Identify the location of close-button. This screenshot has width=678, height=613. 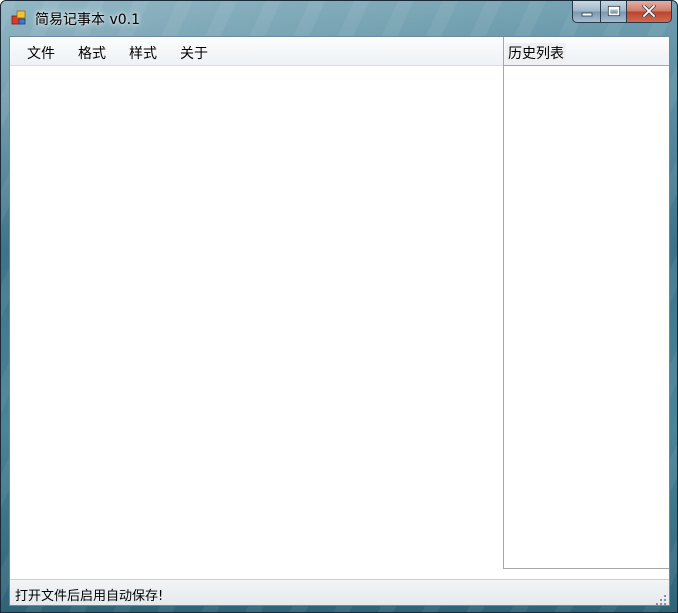
(649, 12).